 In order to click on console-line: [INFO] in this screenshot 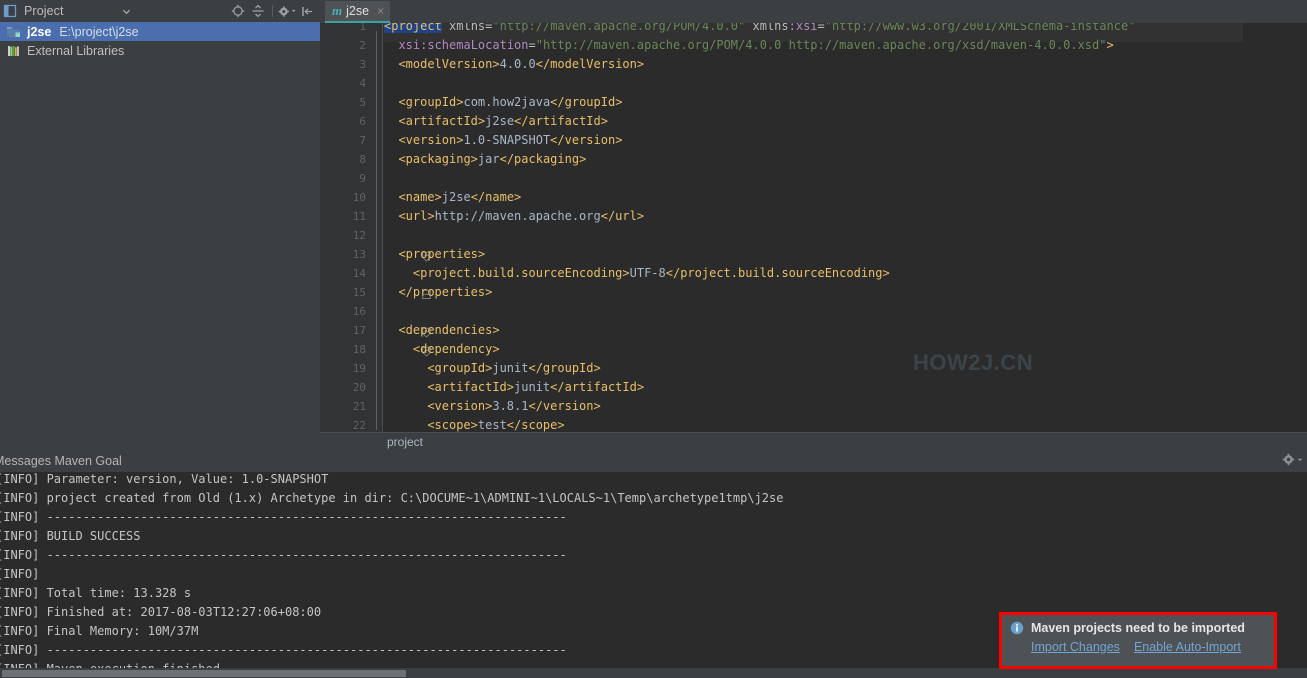, I will do `click(23, 574)`.